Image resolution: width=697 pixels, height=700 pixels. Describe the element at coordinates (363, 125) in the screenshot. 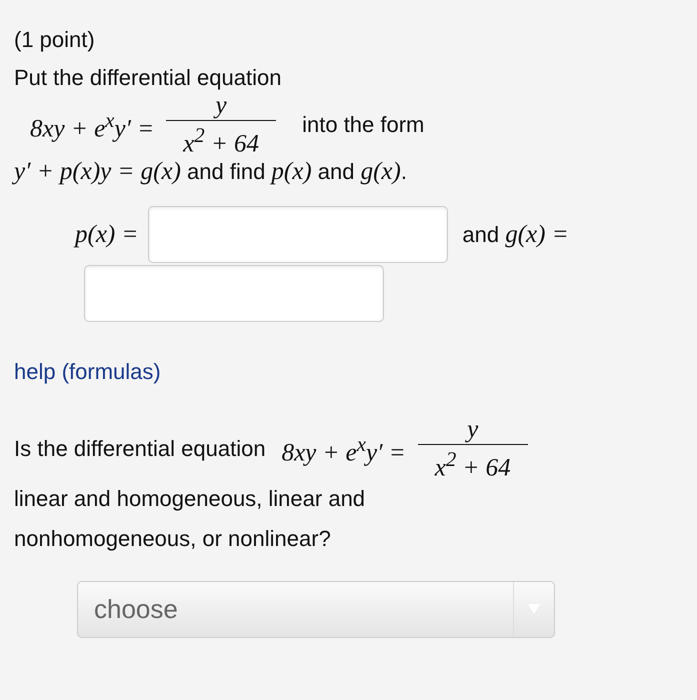

I see `instruction-text: into the form` at that location.